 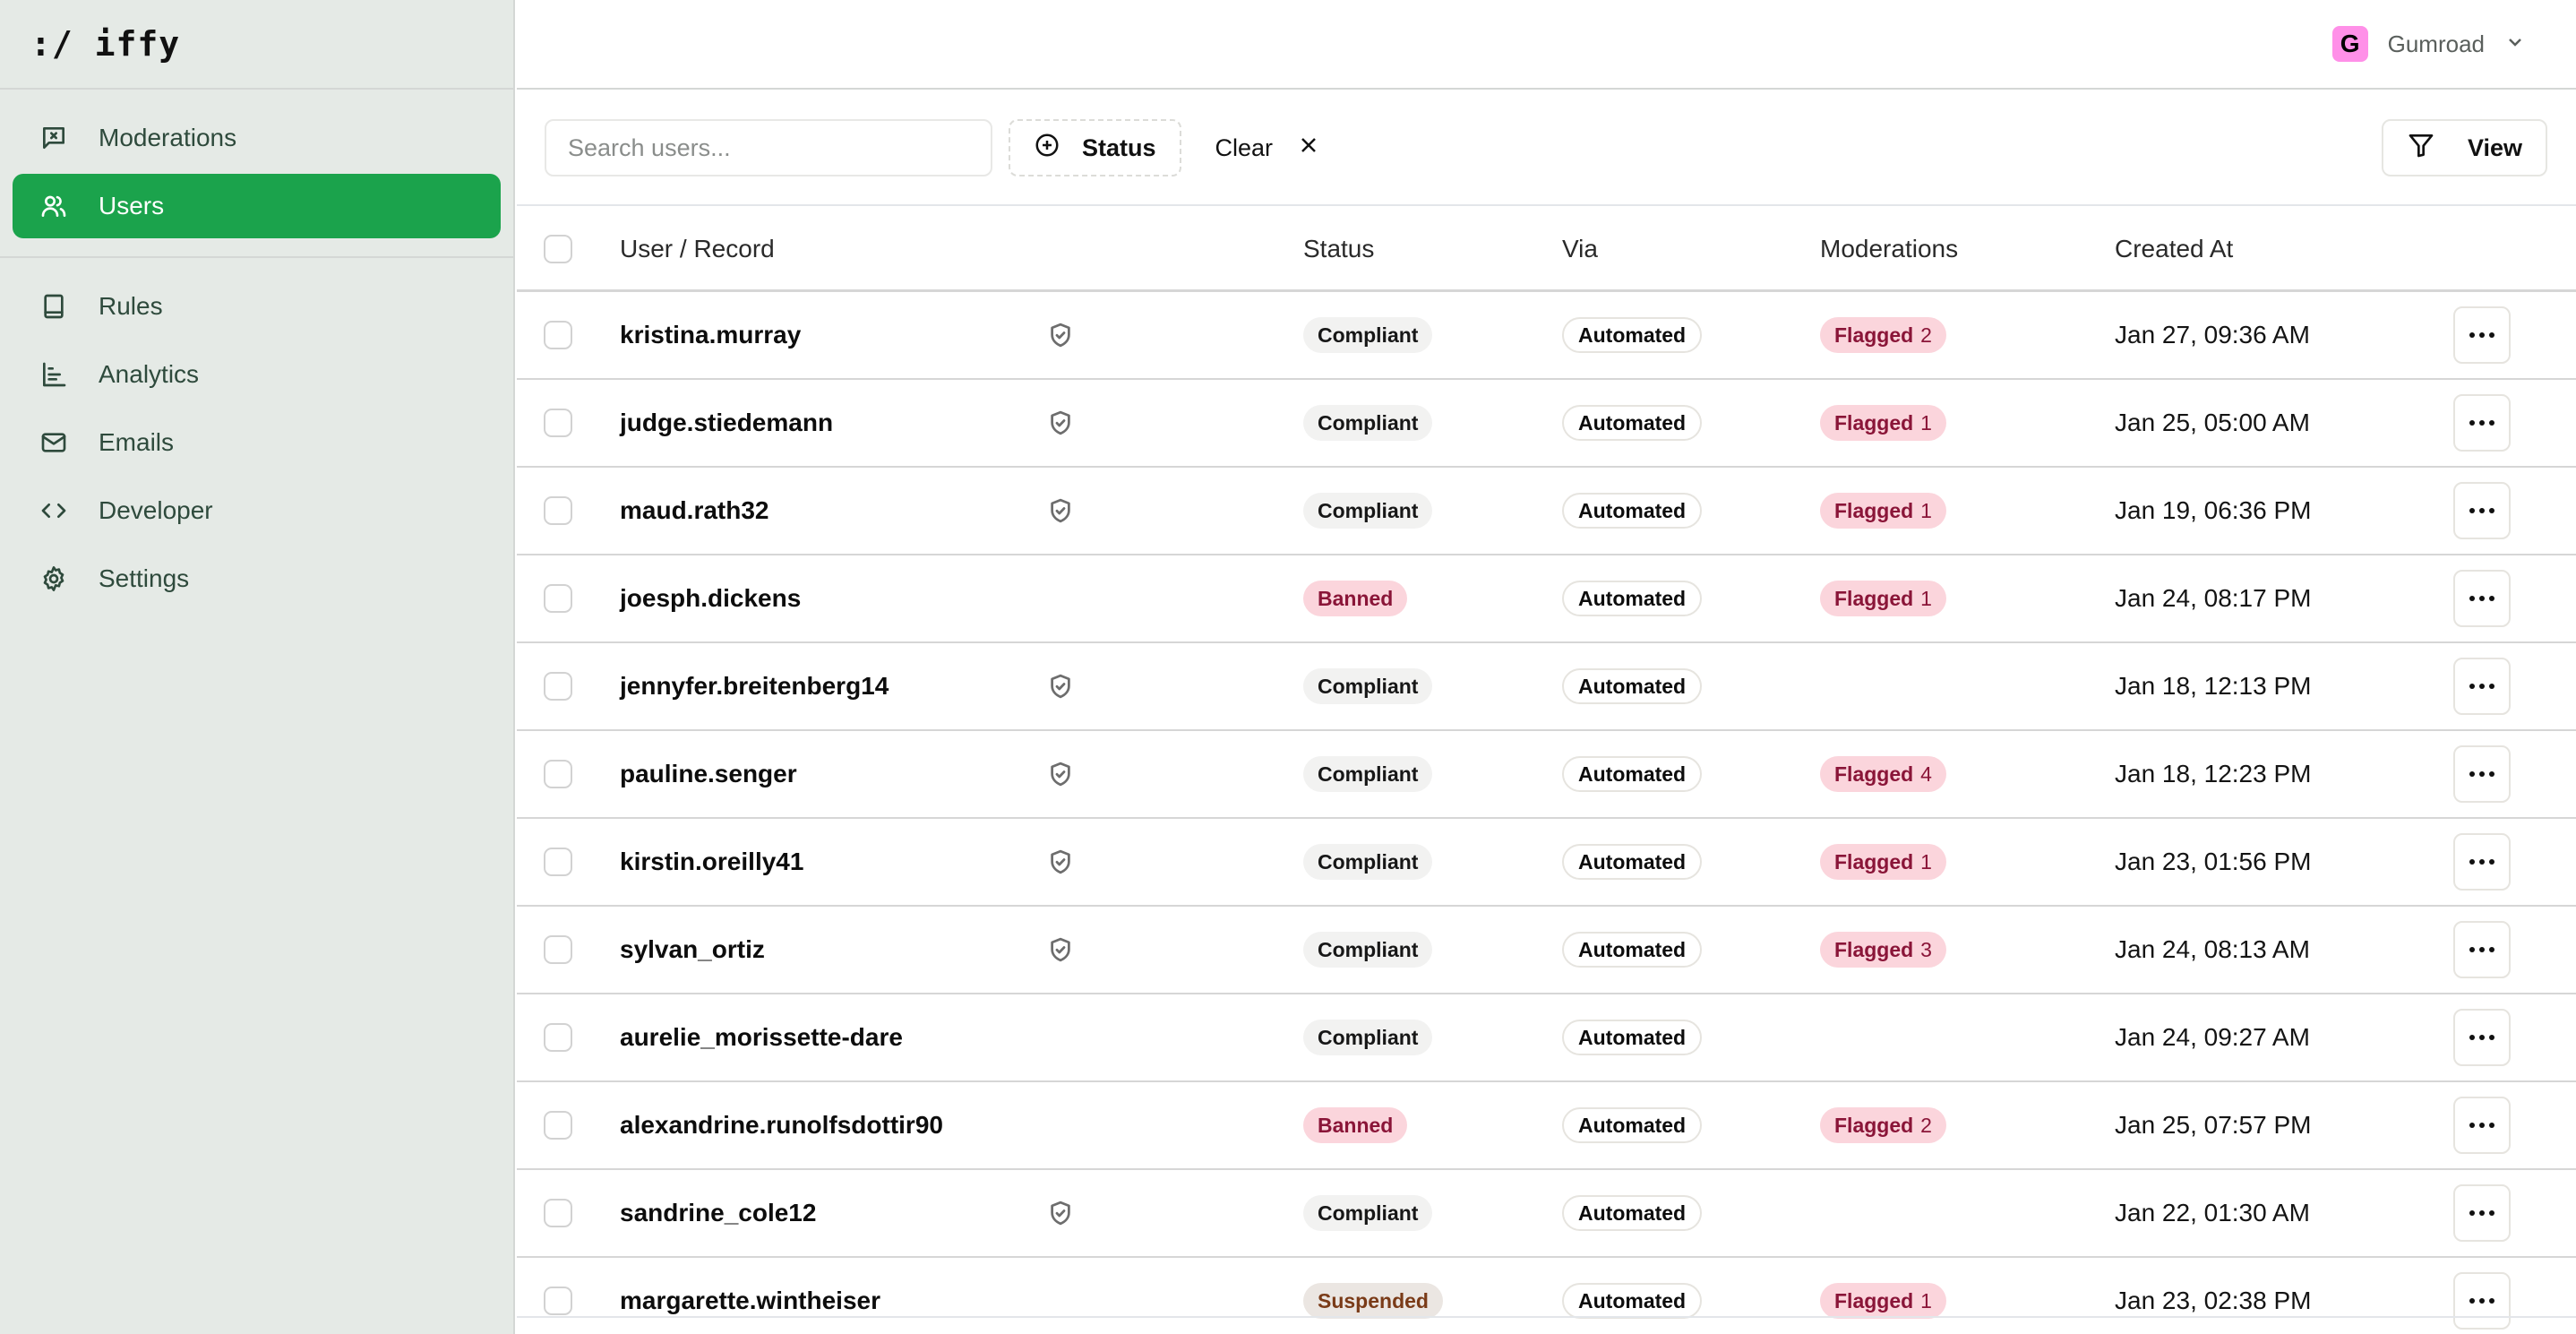 I want to click on sidebar-item-users: Users, so click(x=257, y=206).